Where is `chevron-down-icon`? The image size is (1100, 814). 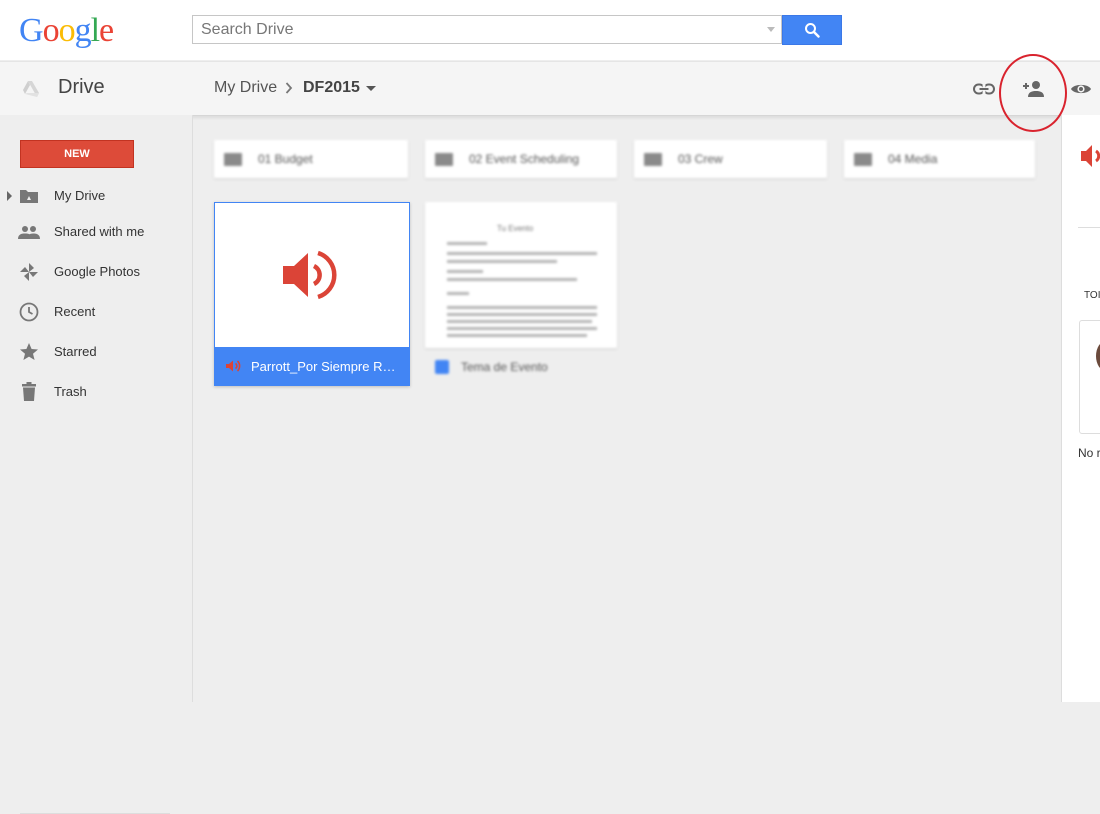
chevron-down-icon is located at coordinates (371, 88).